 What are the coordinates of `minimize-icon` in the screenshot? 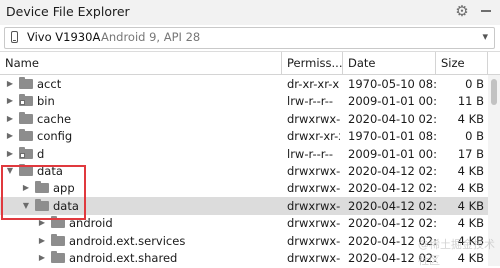 It's located at (486, 11).